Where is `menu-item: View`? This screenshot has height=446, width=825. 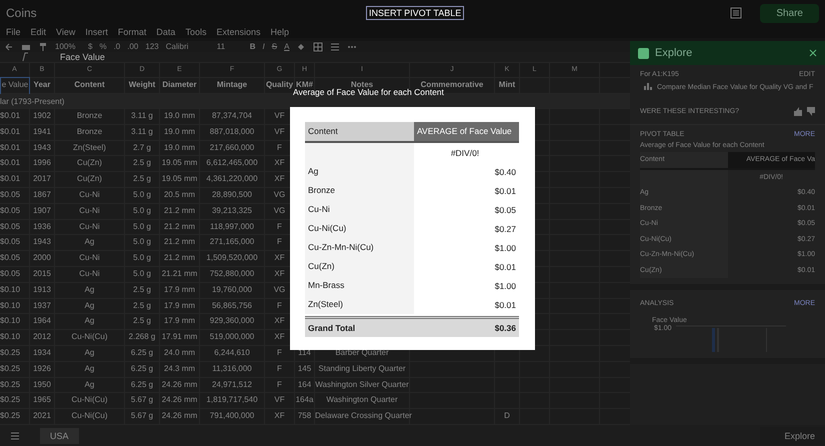
menu-item: View is located at coordinates (66, 32).